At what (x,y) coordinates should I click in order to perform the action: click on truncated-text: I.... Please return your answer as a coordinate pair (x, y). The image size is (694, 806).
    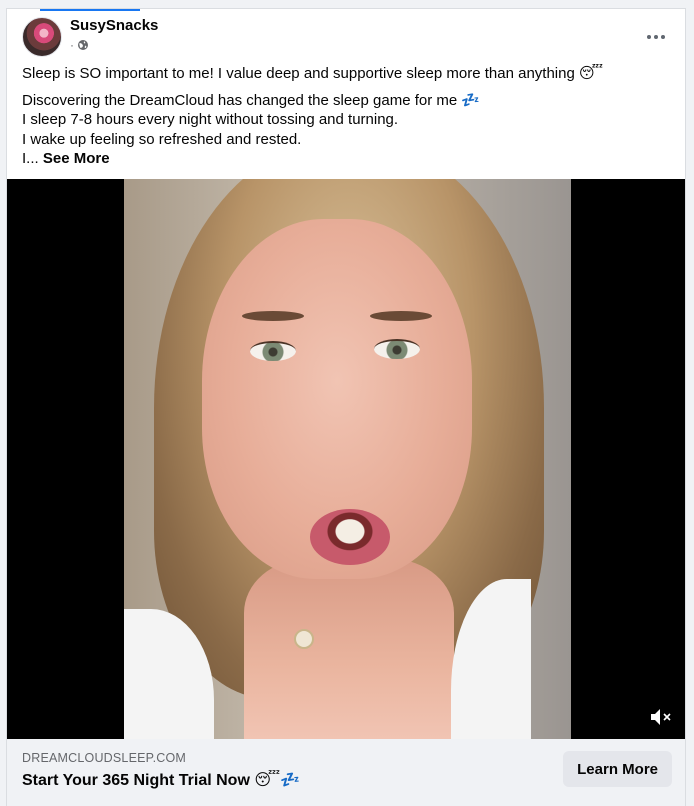
    Looking at the image, I should click on (30, 158).